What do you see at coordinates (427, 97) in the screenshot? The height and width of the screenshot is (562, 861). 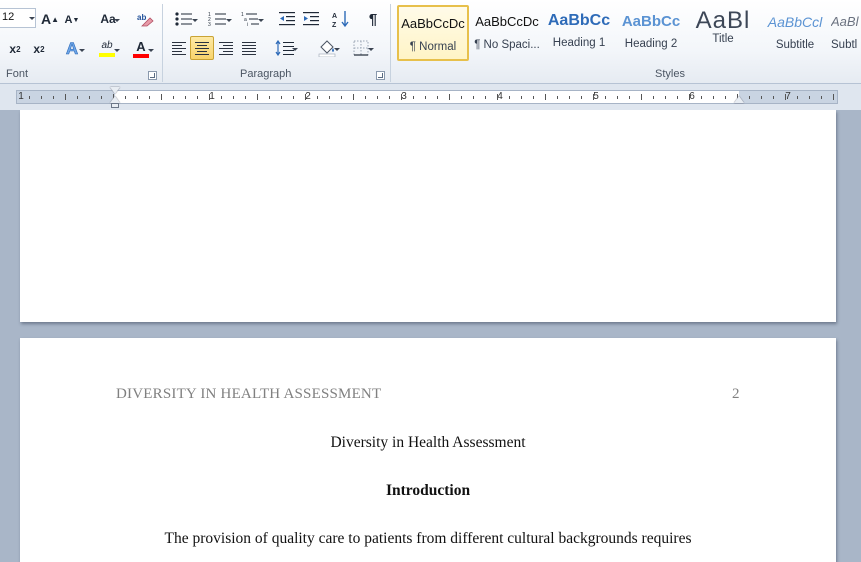 I see `horizontal-ruler: 1 1 2 3 4 5 6 7` at bounding box center [427, 97].